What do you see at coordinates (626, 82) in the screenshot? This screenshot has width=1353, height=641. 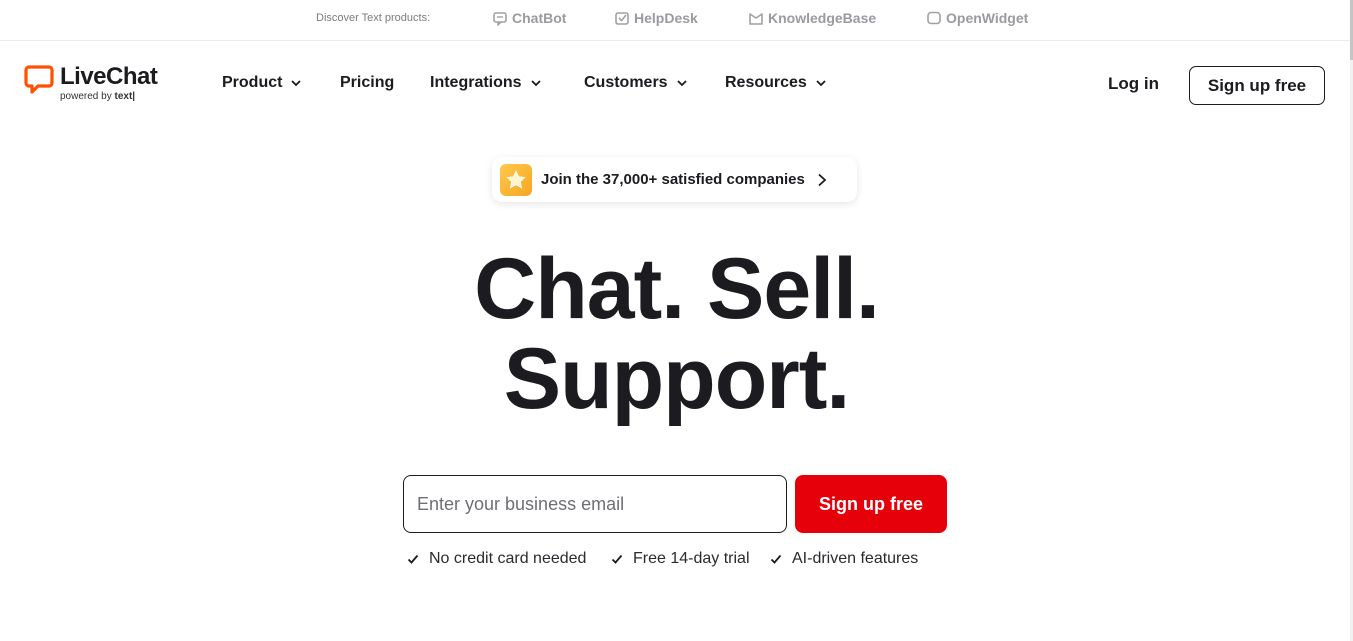 I see `nav-item-label: Customers` at bounding box center [626, 82].